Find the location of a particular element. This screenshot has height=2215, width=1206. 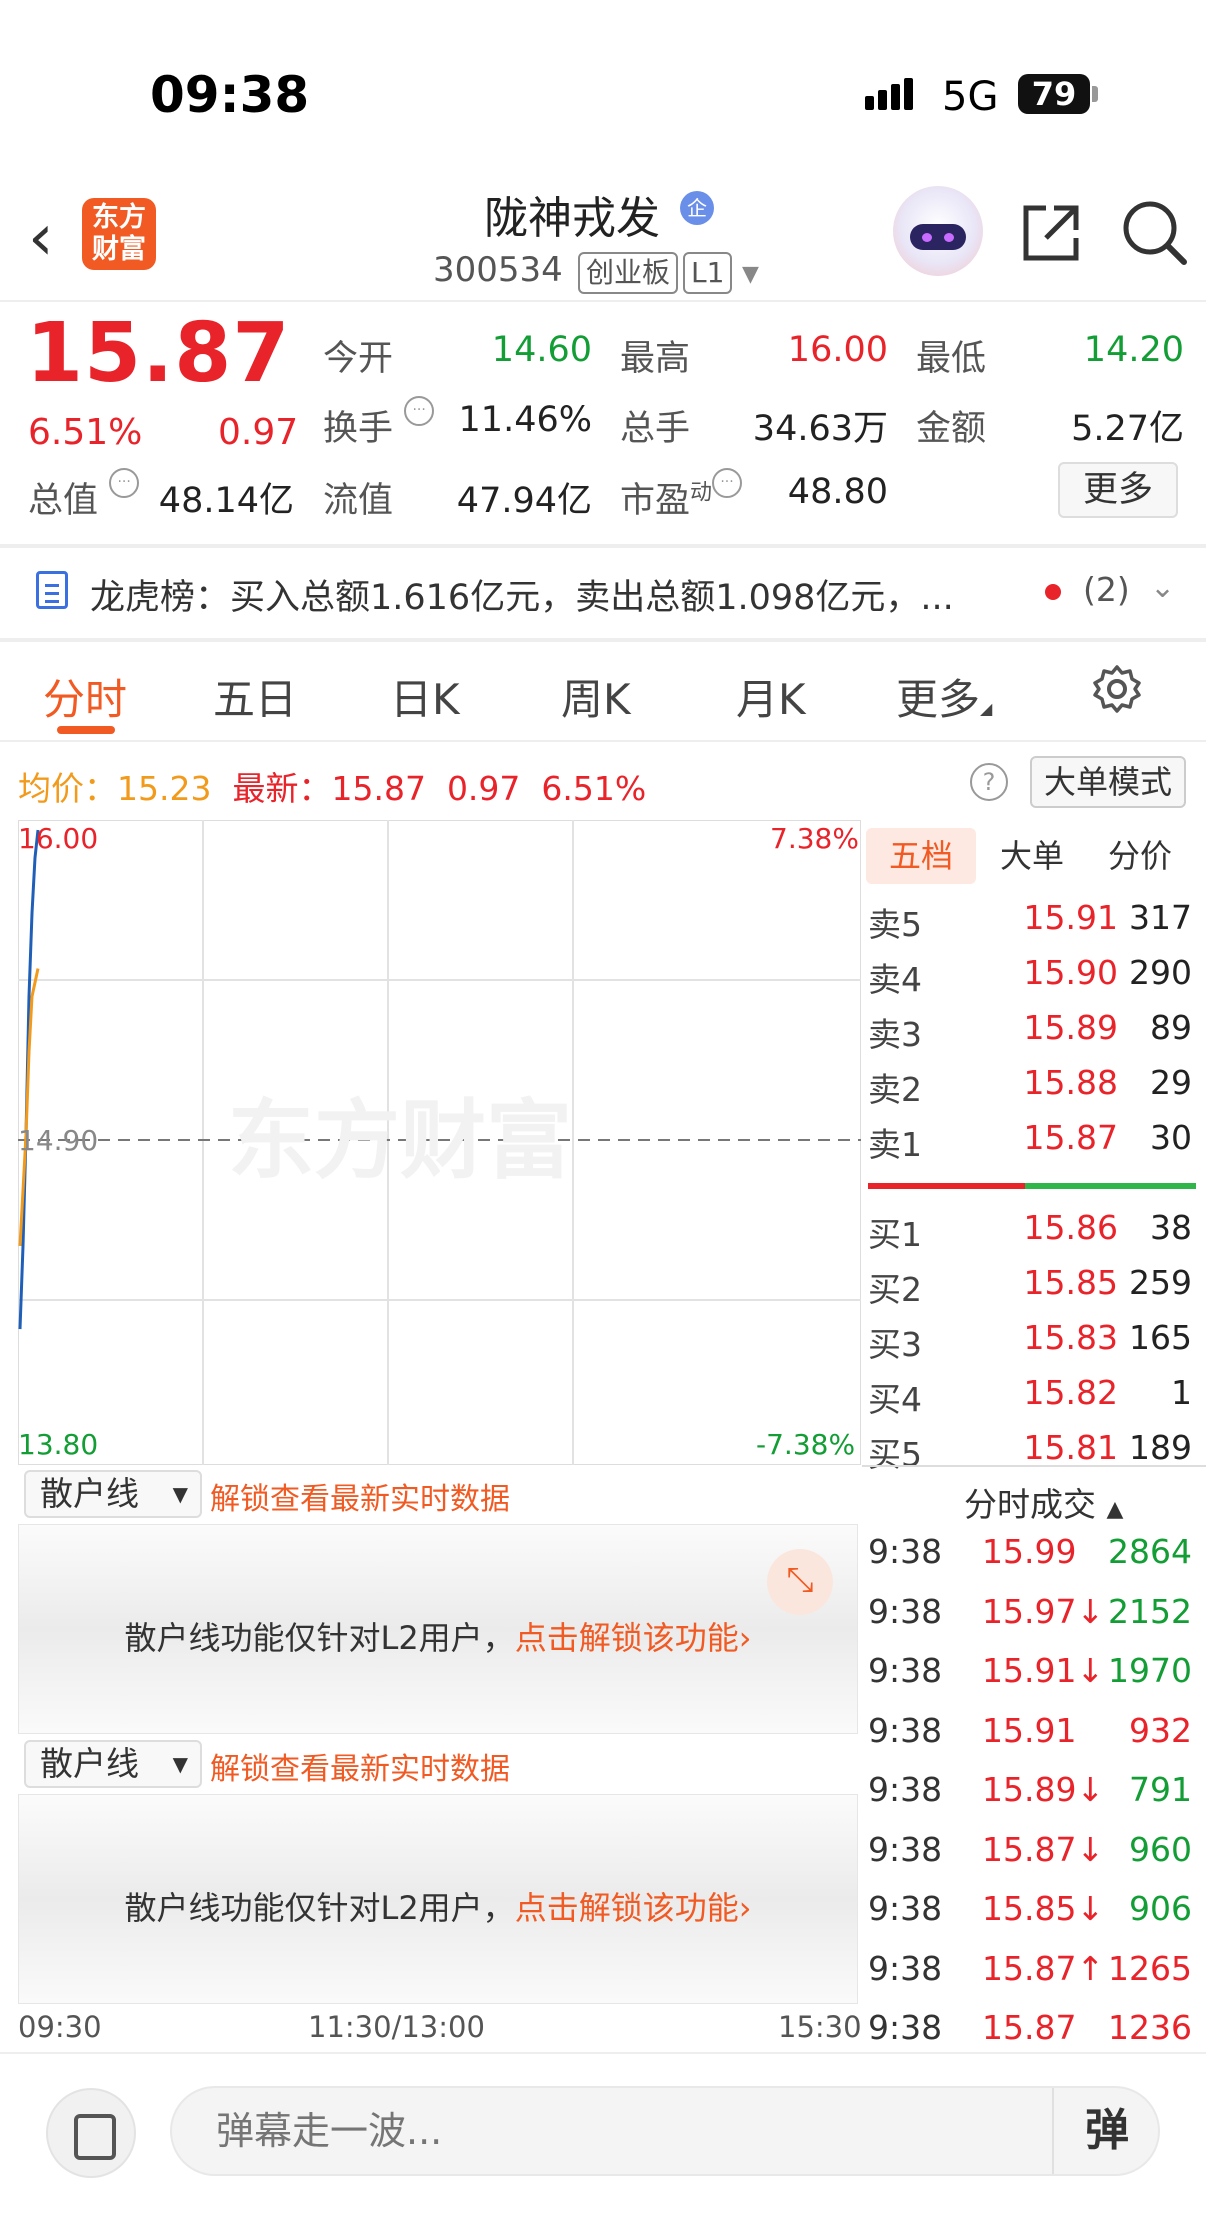

note-icon is located at coordinates (91, 2133).